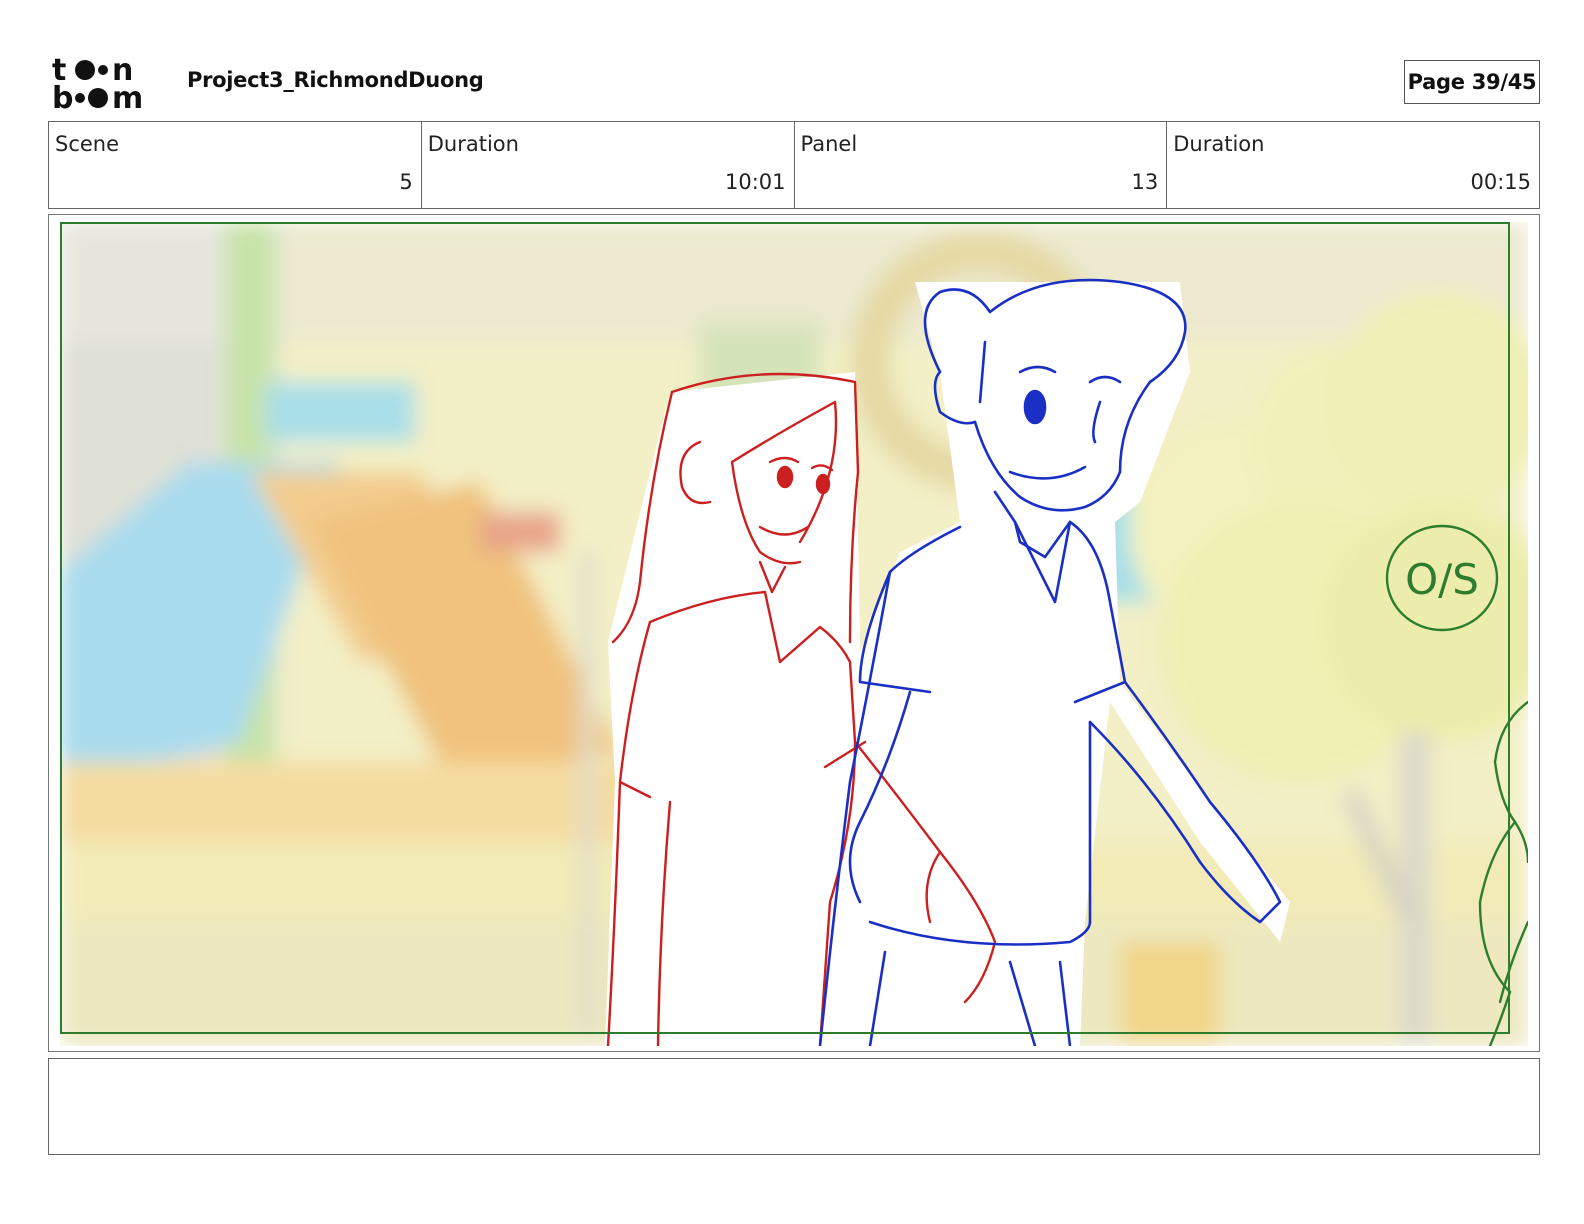 This screenshot has height=1224, width=1584. Describe the element at coordinates (97, 82) in the screenshot. I see `toon-boom-logo: t n b m` at that location.